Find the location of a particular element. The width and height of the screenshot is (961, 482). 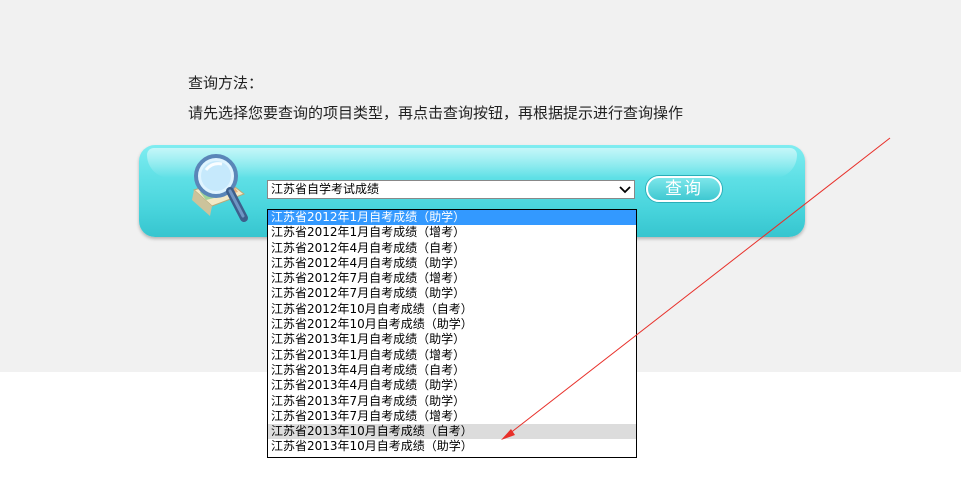

dropdown-option: 江苏省2013年1月自考成绩（助学） is located at coordinates (452, 339).